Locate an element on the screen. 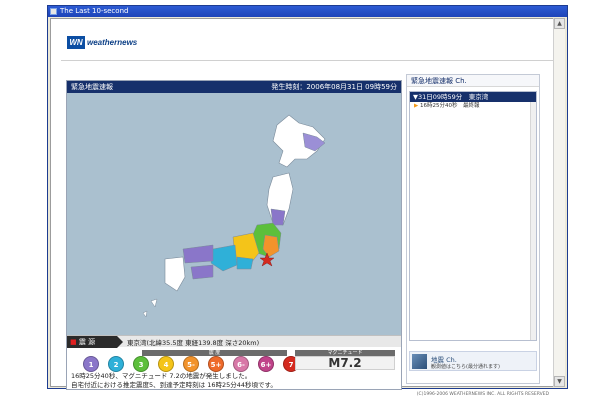 This screenshot has height=400, width=610. intensity-level-6: 5+ is located at coordinates (216, 364).